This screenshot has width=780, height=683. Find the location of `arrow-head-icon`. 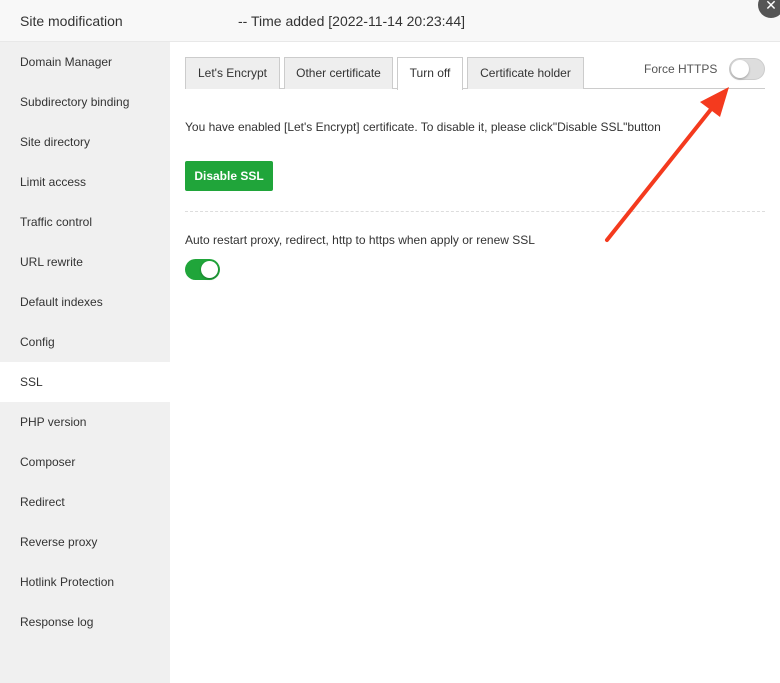

arrow-head-icon is located at coordinates (714, 102).